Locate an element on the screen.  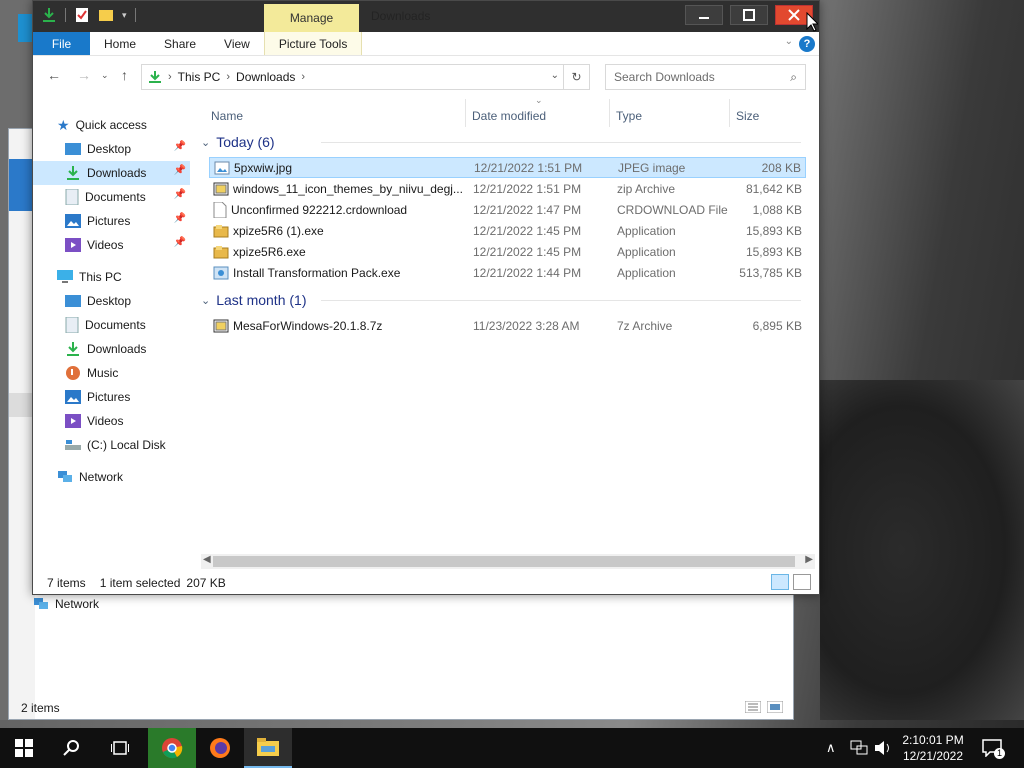
up-arrow-icon: ↑ is located at coordinates (124, 75).